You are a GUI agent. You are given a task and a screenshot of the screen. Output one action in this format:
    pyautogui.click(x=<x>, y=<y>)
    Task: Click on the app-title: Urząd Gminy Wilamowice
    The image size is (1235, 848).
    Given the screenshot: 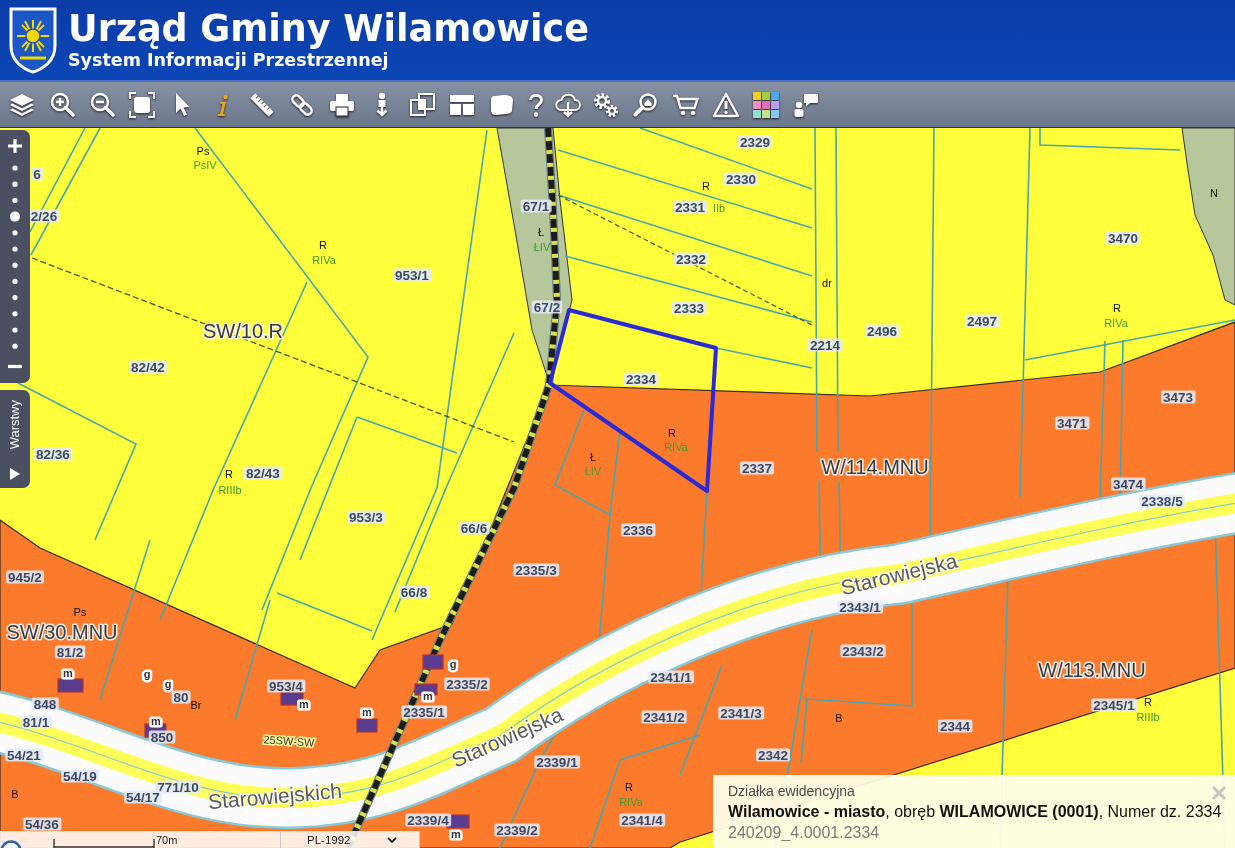 What is the action you would take?
    pyautogui.click(x=328, y=29)
    